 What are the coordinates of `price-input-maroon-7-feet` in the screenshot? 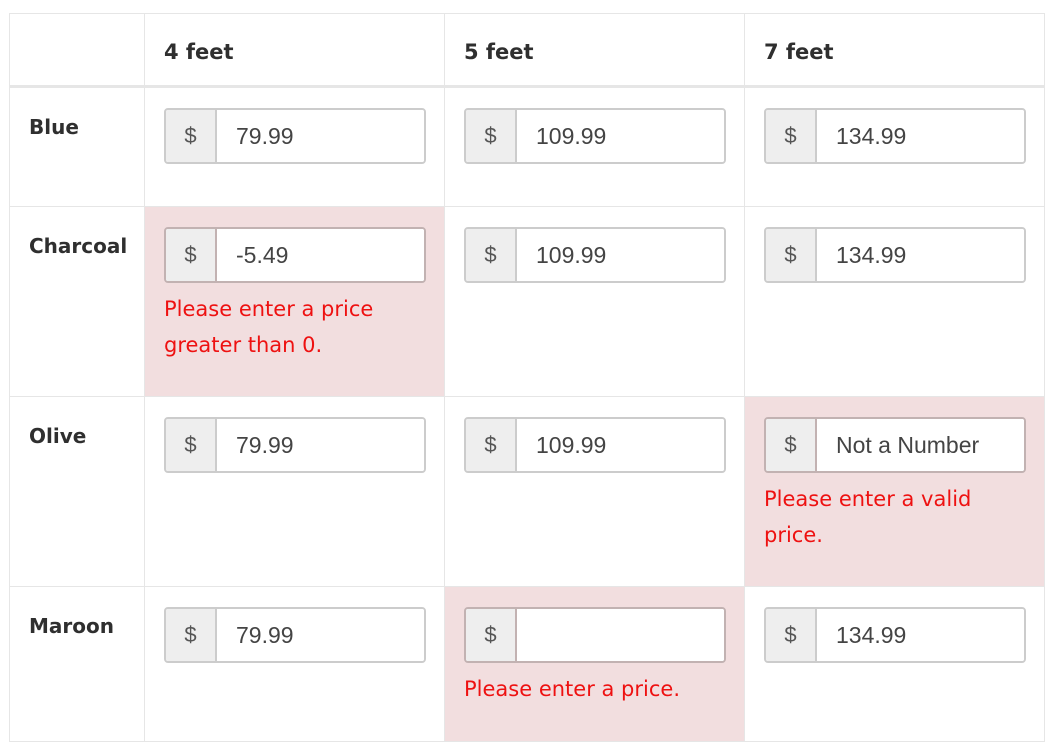 It's located at (920, 635).